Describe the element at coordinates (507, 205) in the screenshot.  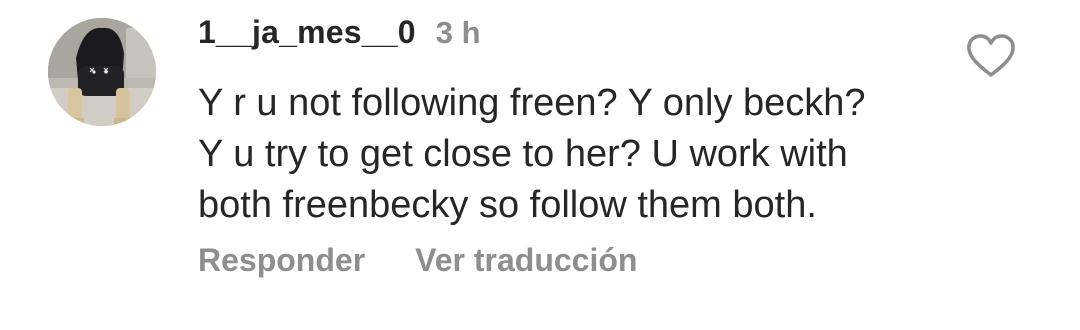
I see `comment-text-line: both freenbecky so follow them both.` at that location.